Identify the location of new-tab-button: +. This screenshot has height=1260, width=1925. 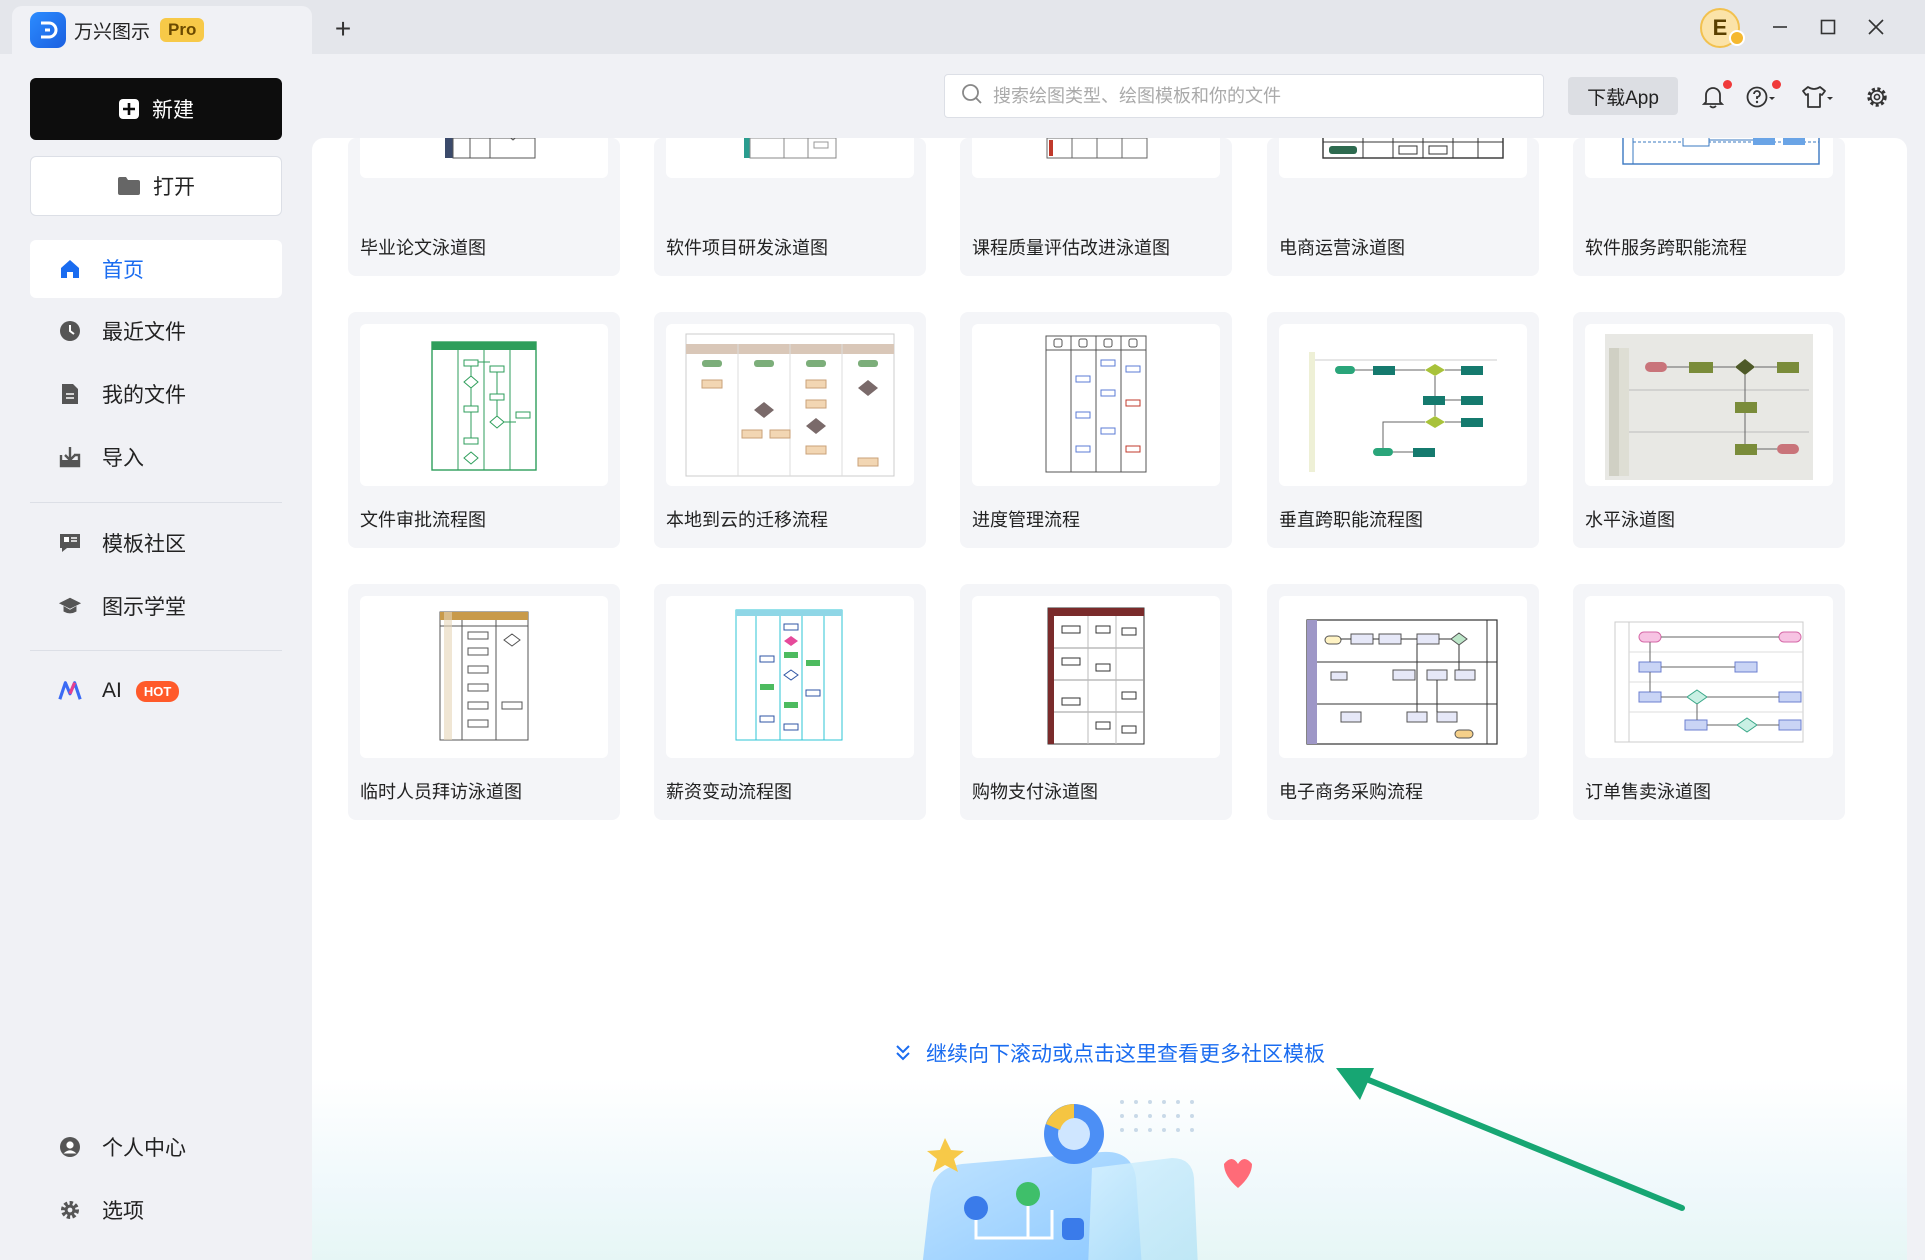
(343, 29).